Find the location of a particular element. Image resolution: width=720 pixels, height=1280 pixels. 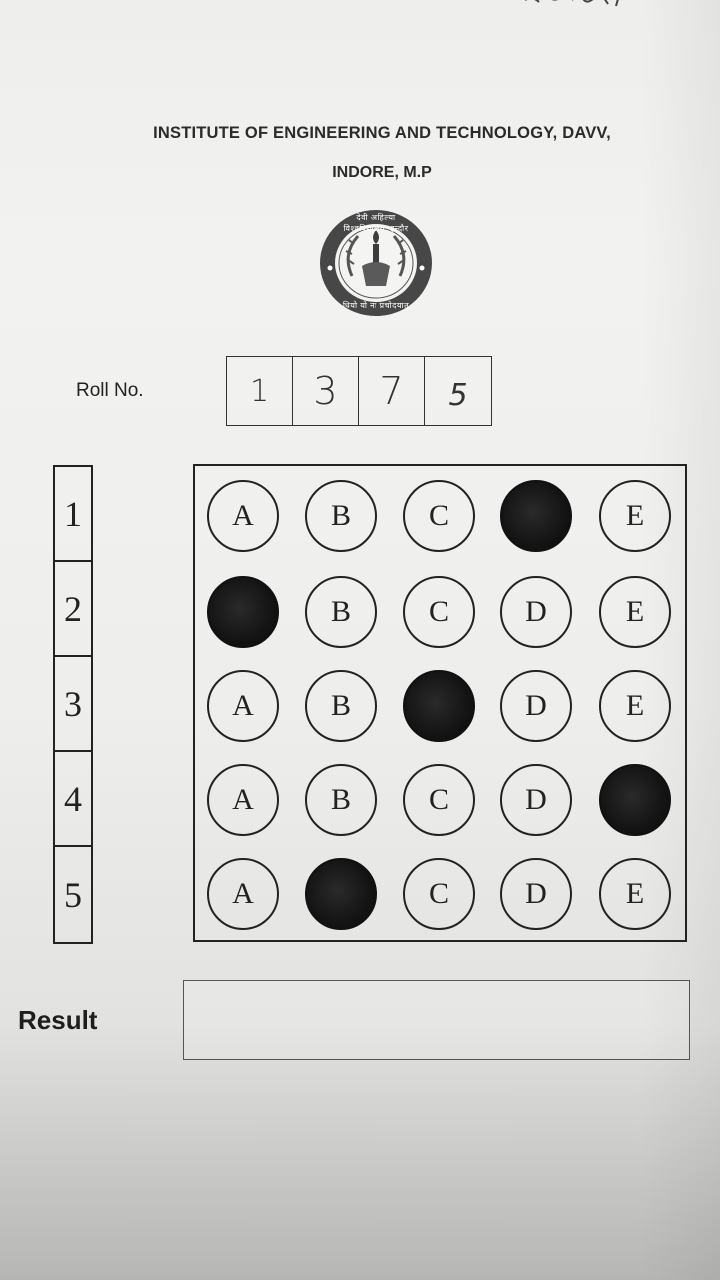

answer-row-q2: BCDE is located at coordinates (440, 616).